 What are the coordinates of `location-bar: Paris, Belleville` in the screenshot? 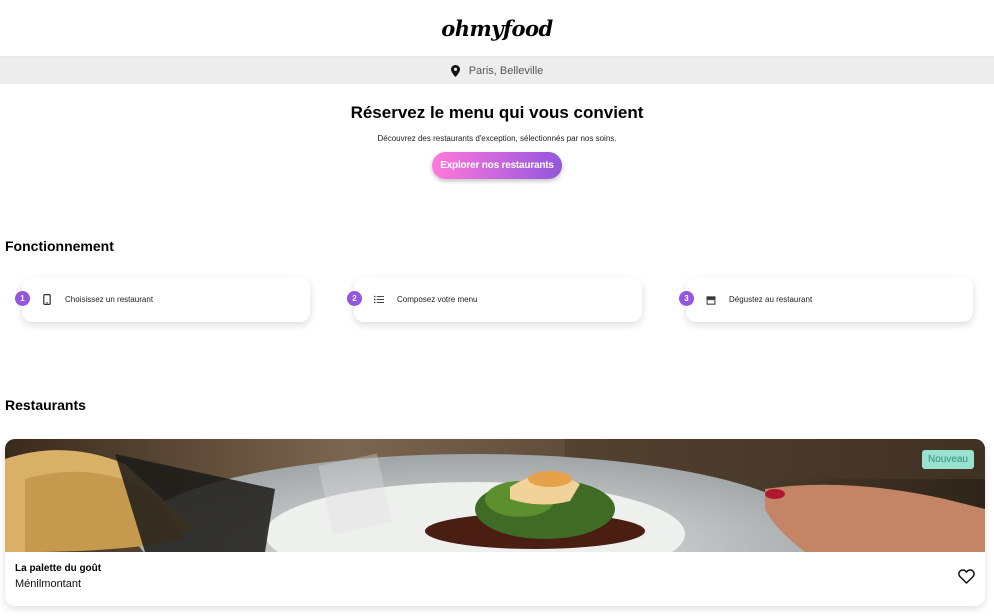 It's located at (497, 70).